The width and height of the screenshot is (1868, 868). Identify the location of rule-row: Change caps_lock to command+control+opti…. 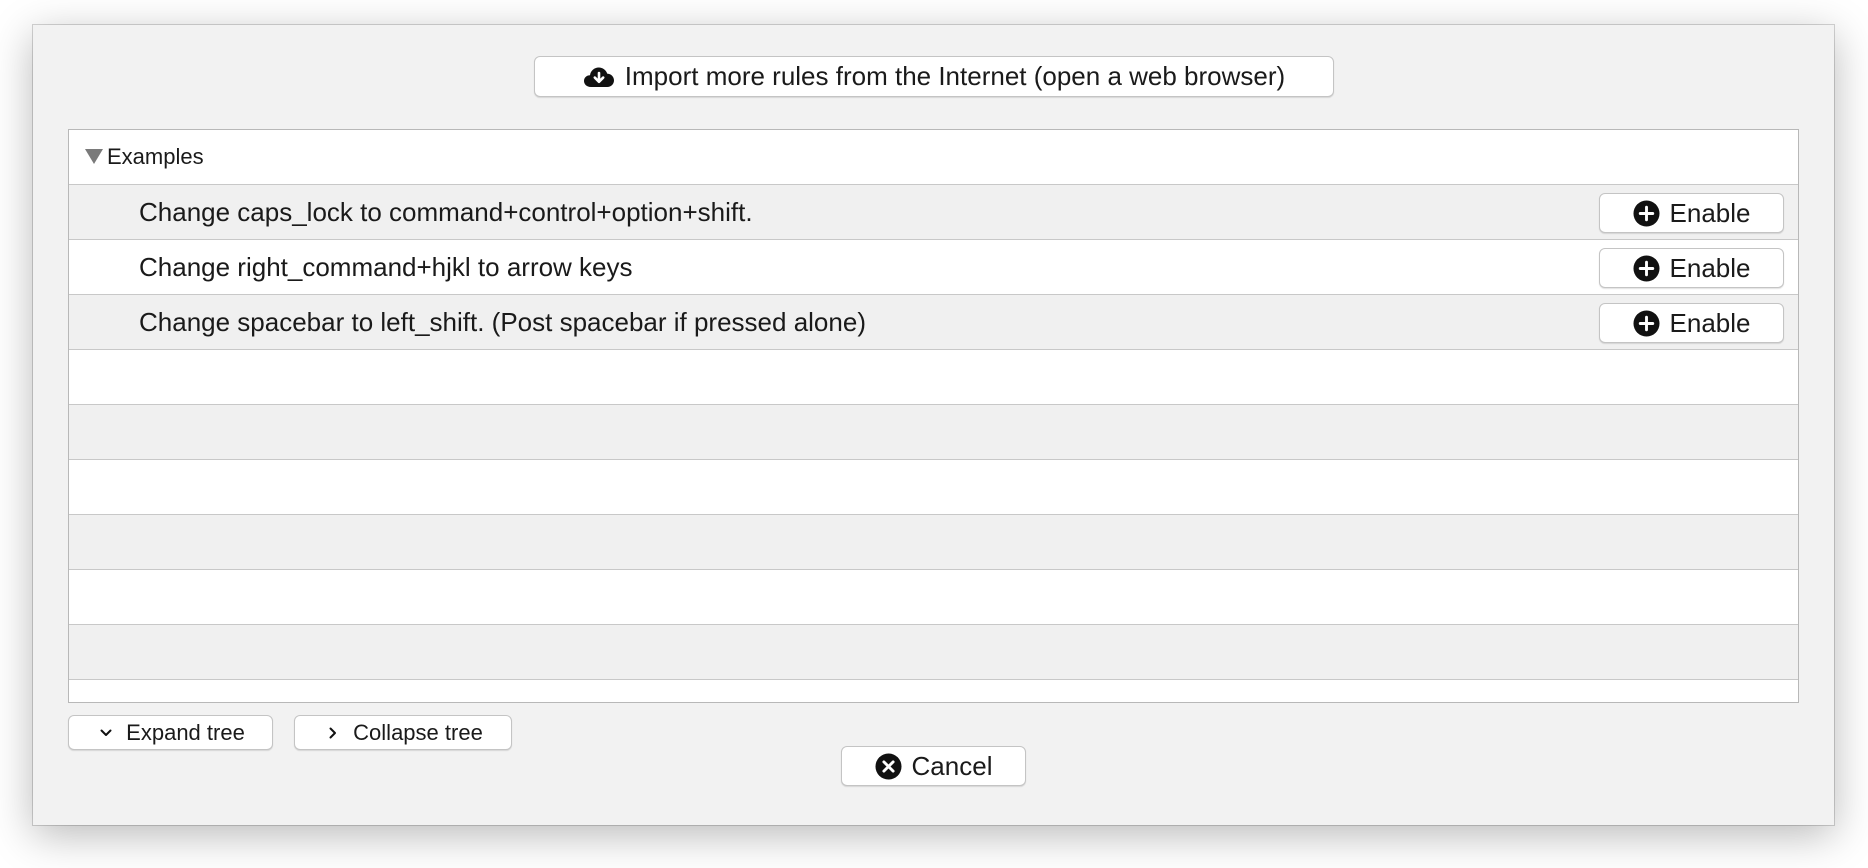
(933, 212).